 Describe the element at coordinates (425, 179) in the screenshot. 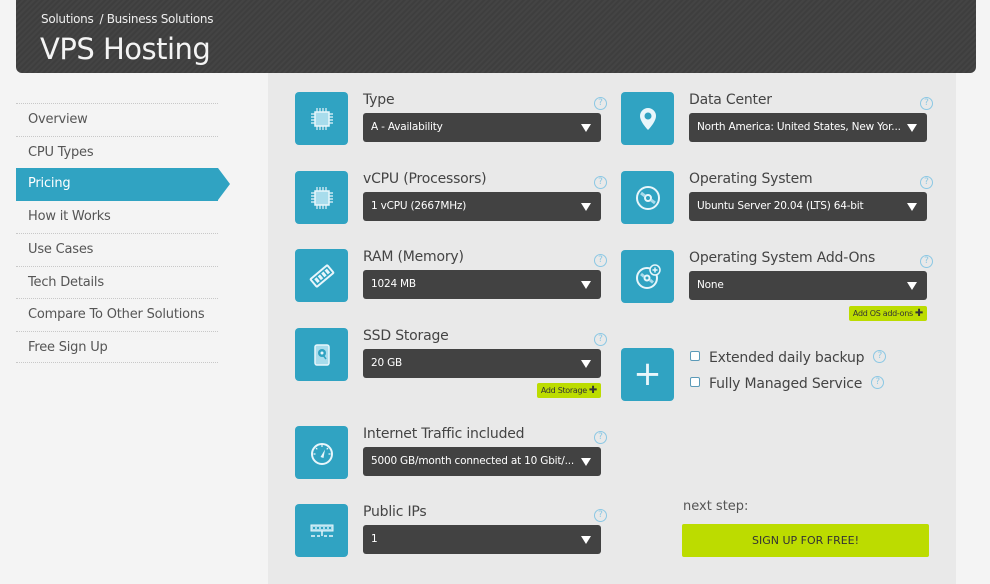

I see `vcpu-label: vCPU (Processors)` at that location.